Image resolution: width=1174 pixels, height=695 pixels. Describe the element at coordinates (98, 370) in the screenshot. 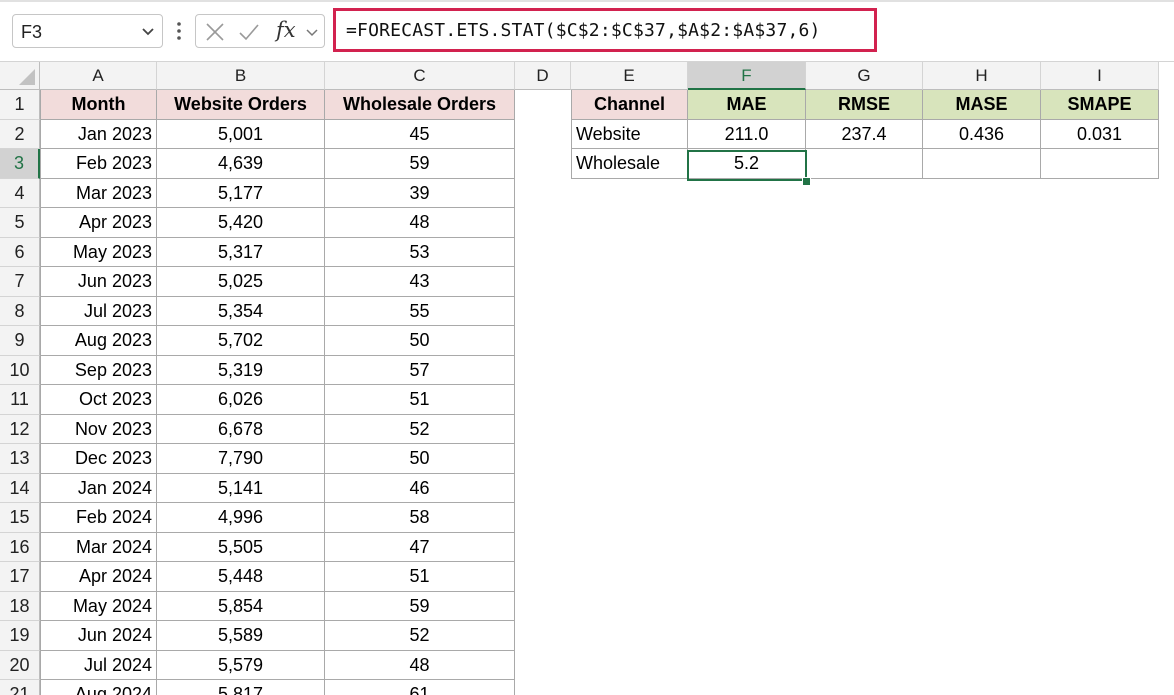

I see `table-cell: Sep 2023` at that location.